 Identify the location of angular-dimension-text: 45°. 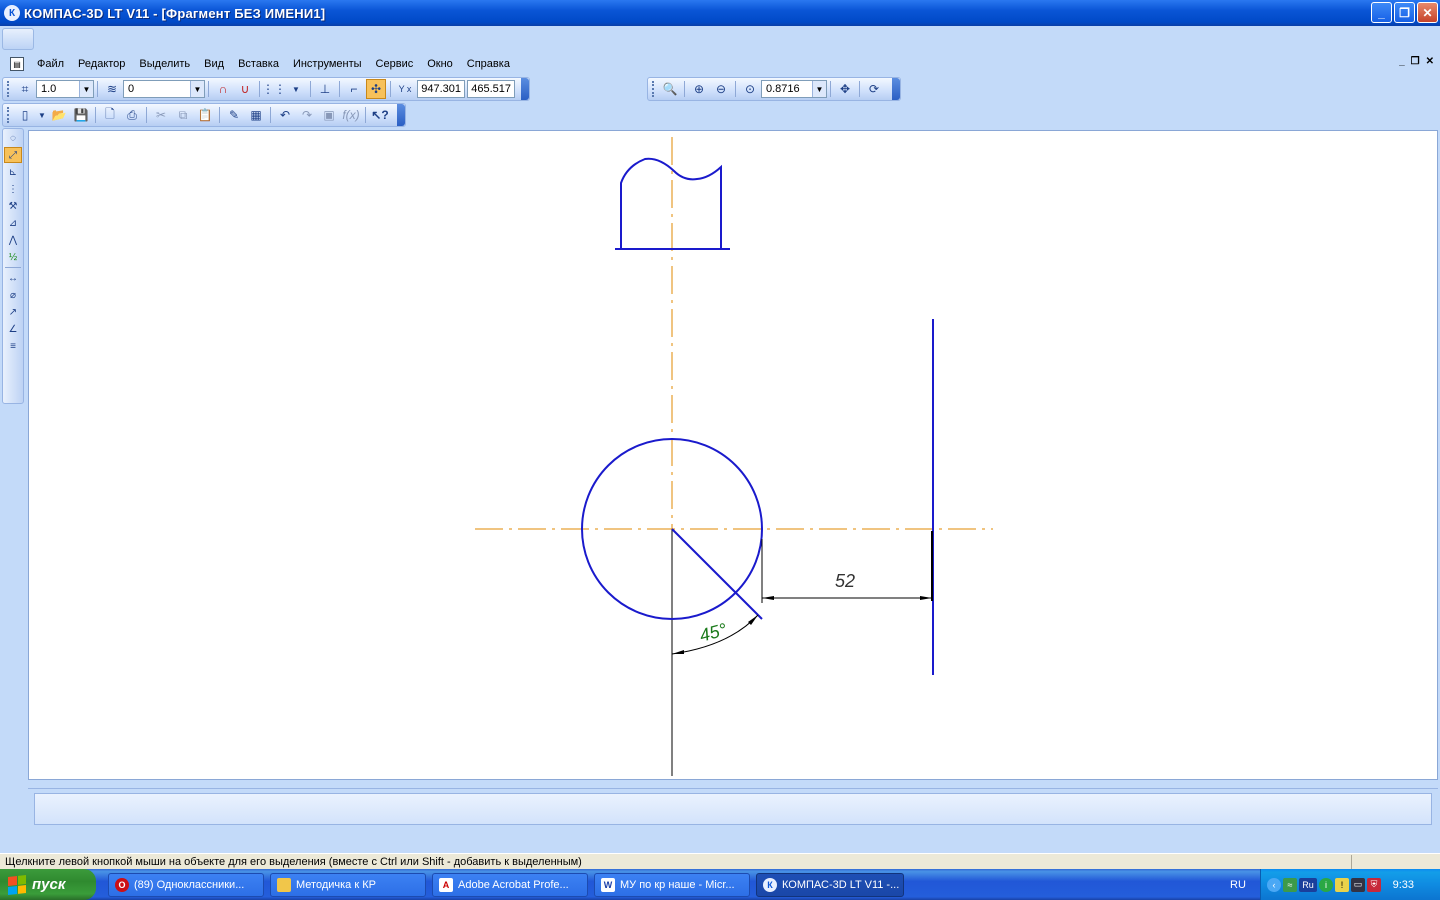
(712, 632).